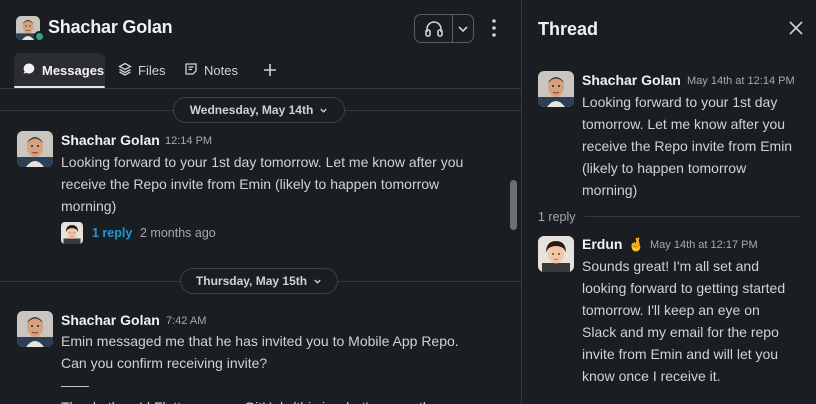 The height and width of the screenshot is (404, 816). Describe the element at coordinates (72, 233) in the screenshot. I see `reply-avatar` at that location.